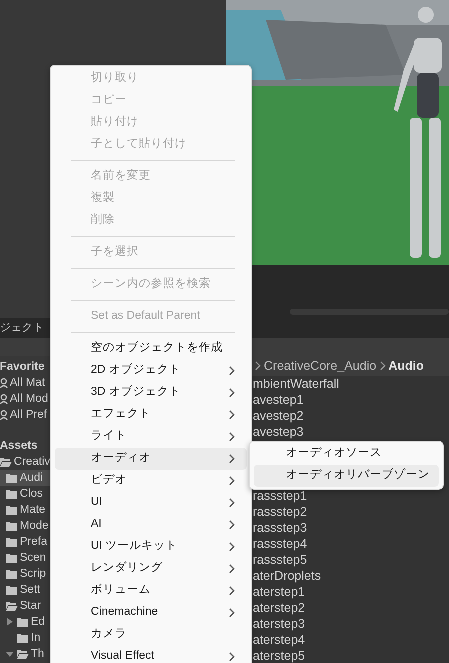 The height and width of the screenshot is (663, 449). Describe the element at coordinates (350, 655) in the screenshot. I see `file-item: aterstep5` at that location.